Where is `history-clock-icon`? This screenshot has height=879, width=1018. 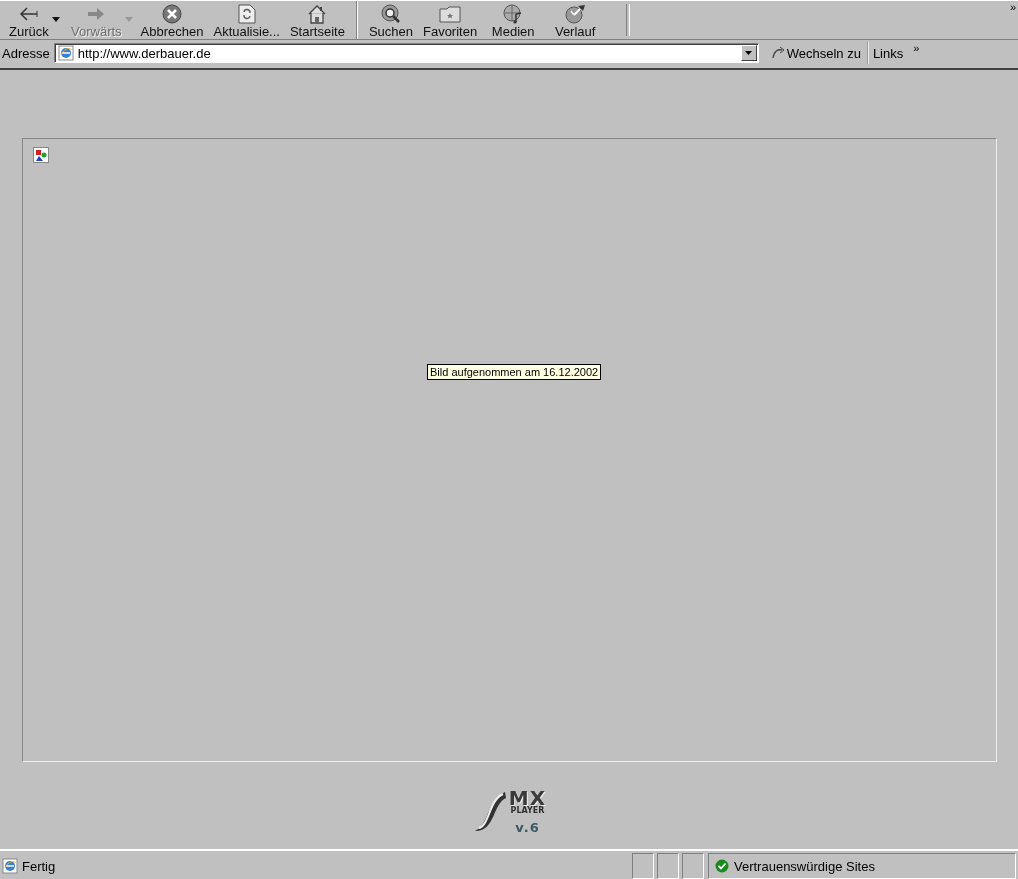 history-clock-icon is located at coordinates (575, 14).